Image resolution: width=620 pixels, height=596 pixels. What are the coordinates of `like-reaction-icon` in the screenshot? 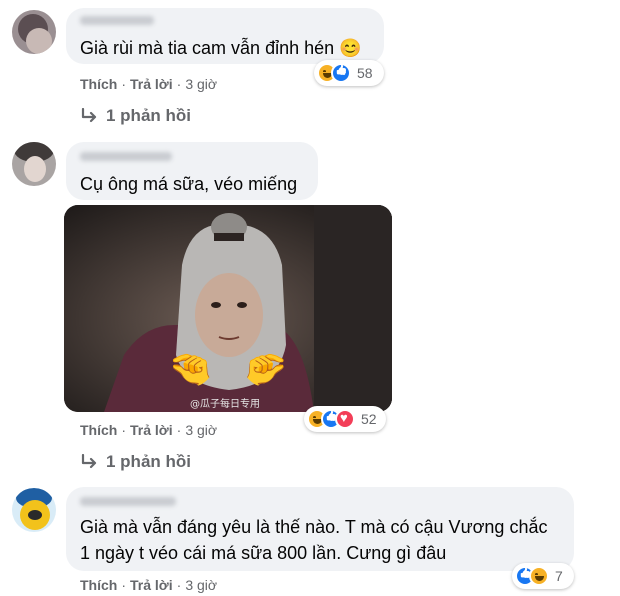 It's located at (341, 73).